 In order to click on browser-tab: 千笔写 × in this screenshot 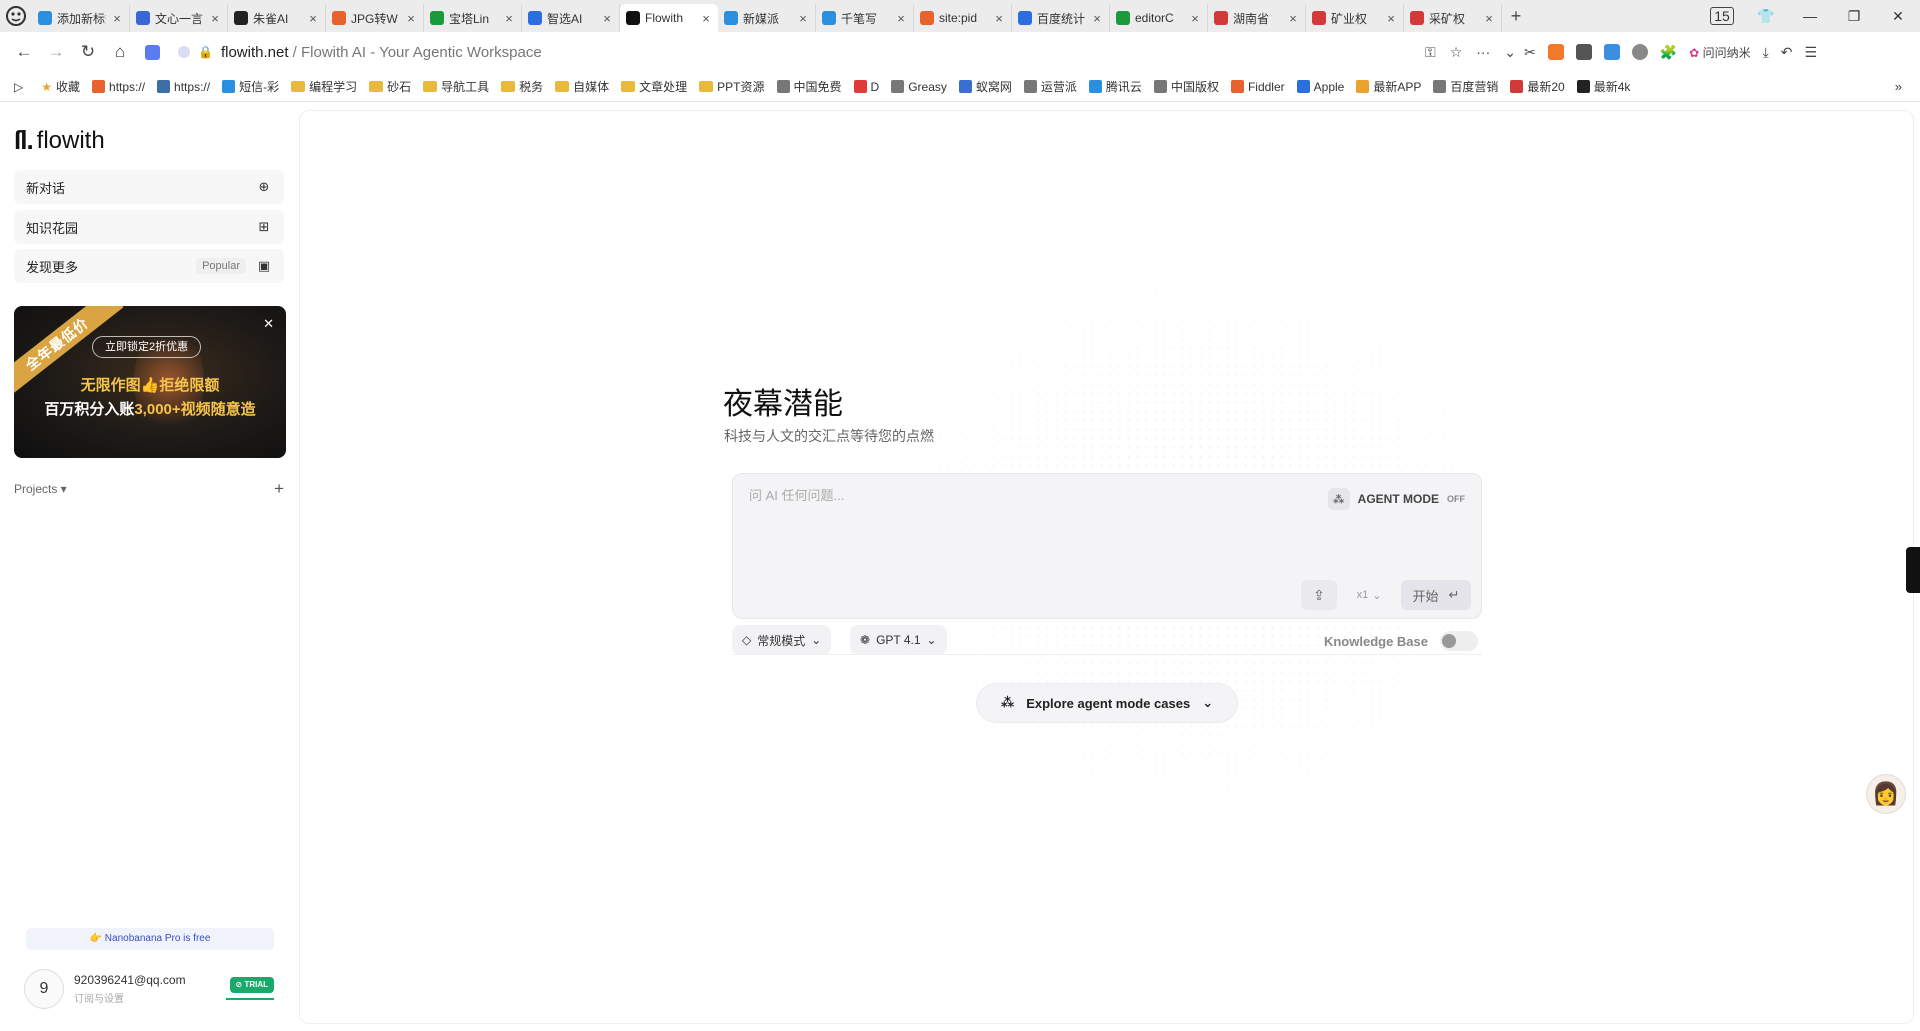, I will do `click(865, 18)`.